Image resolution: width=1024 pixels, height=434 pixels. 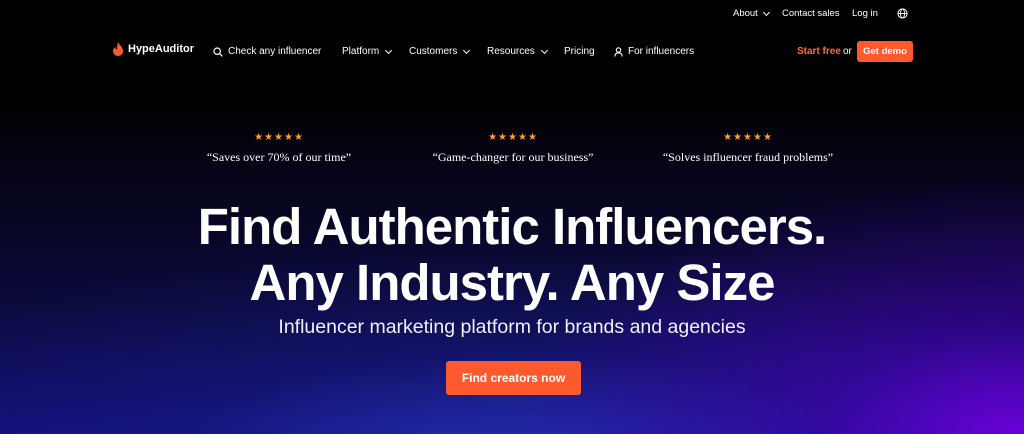 I want to click on resources-menu: Resources, so click(x=517, y=51).